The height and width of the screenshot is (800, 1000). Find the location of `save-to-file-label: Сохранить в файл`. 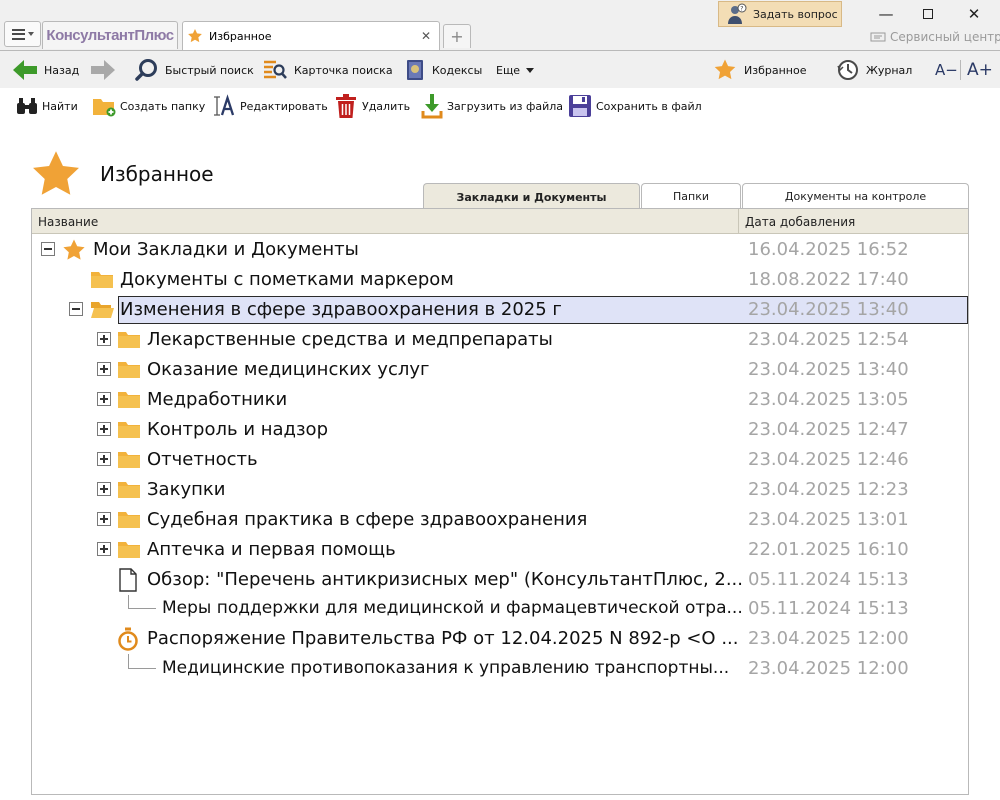

save-to-file-label: Сохранить в файл is located at coordinates (649, 106).